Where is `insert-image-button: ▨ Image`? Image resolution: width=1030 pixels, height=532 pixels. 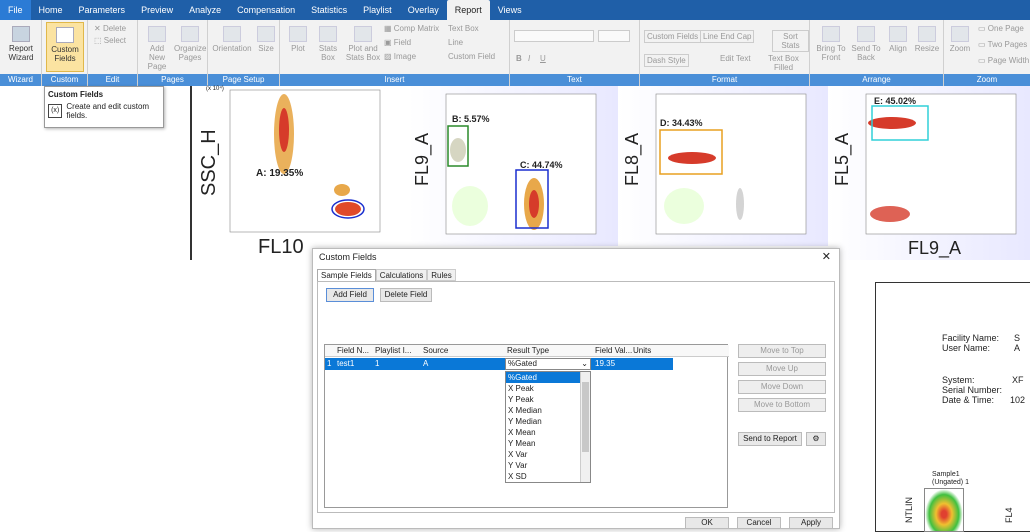
insert-image-button: ▨ Image is located at coordinates (400, 56).